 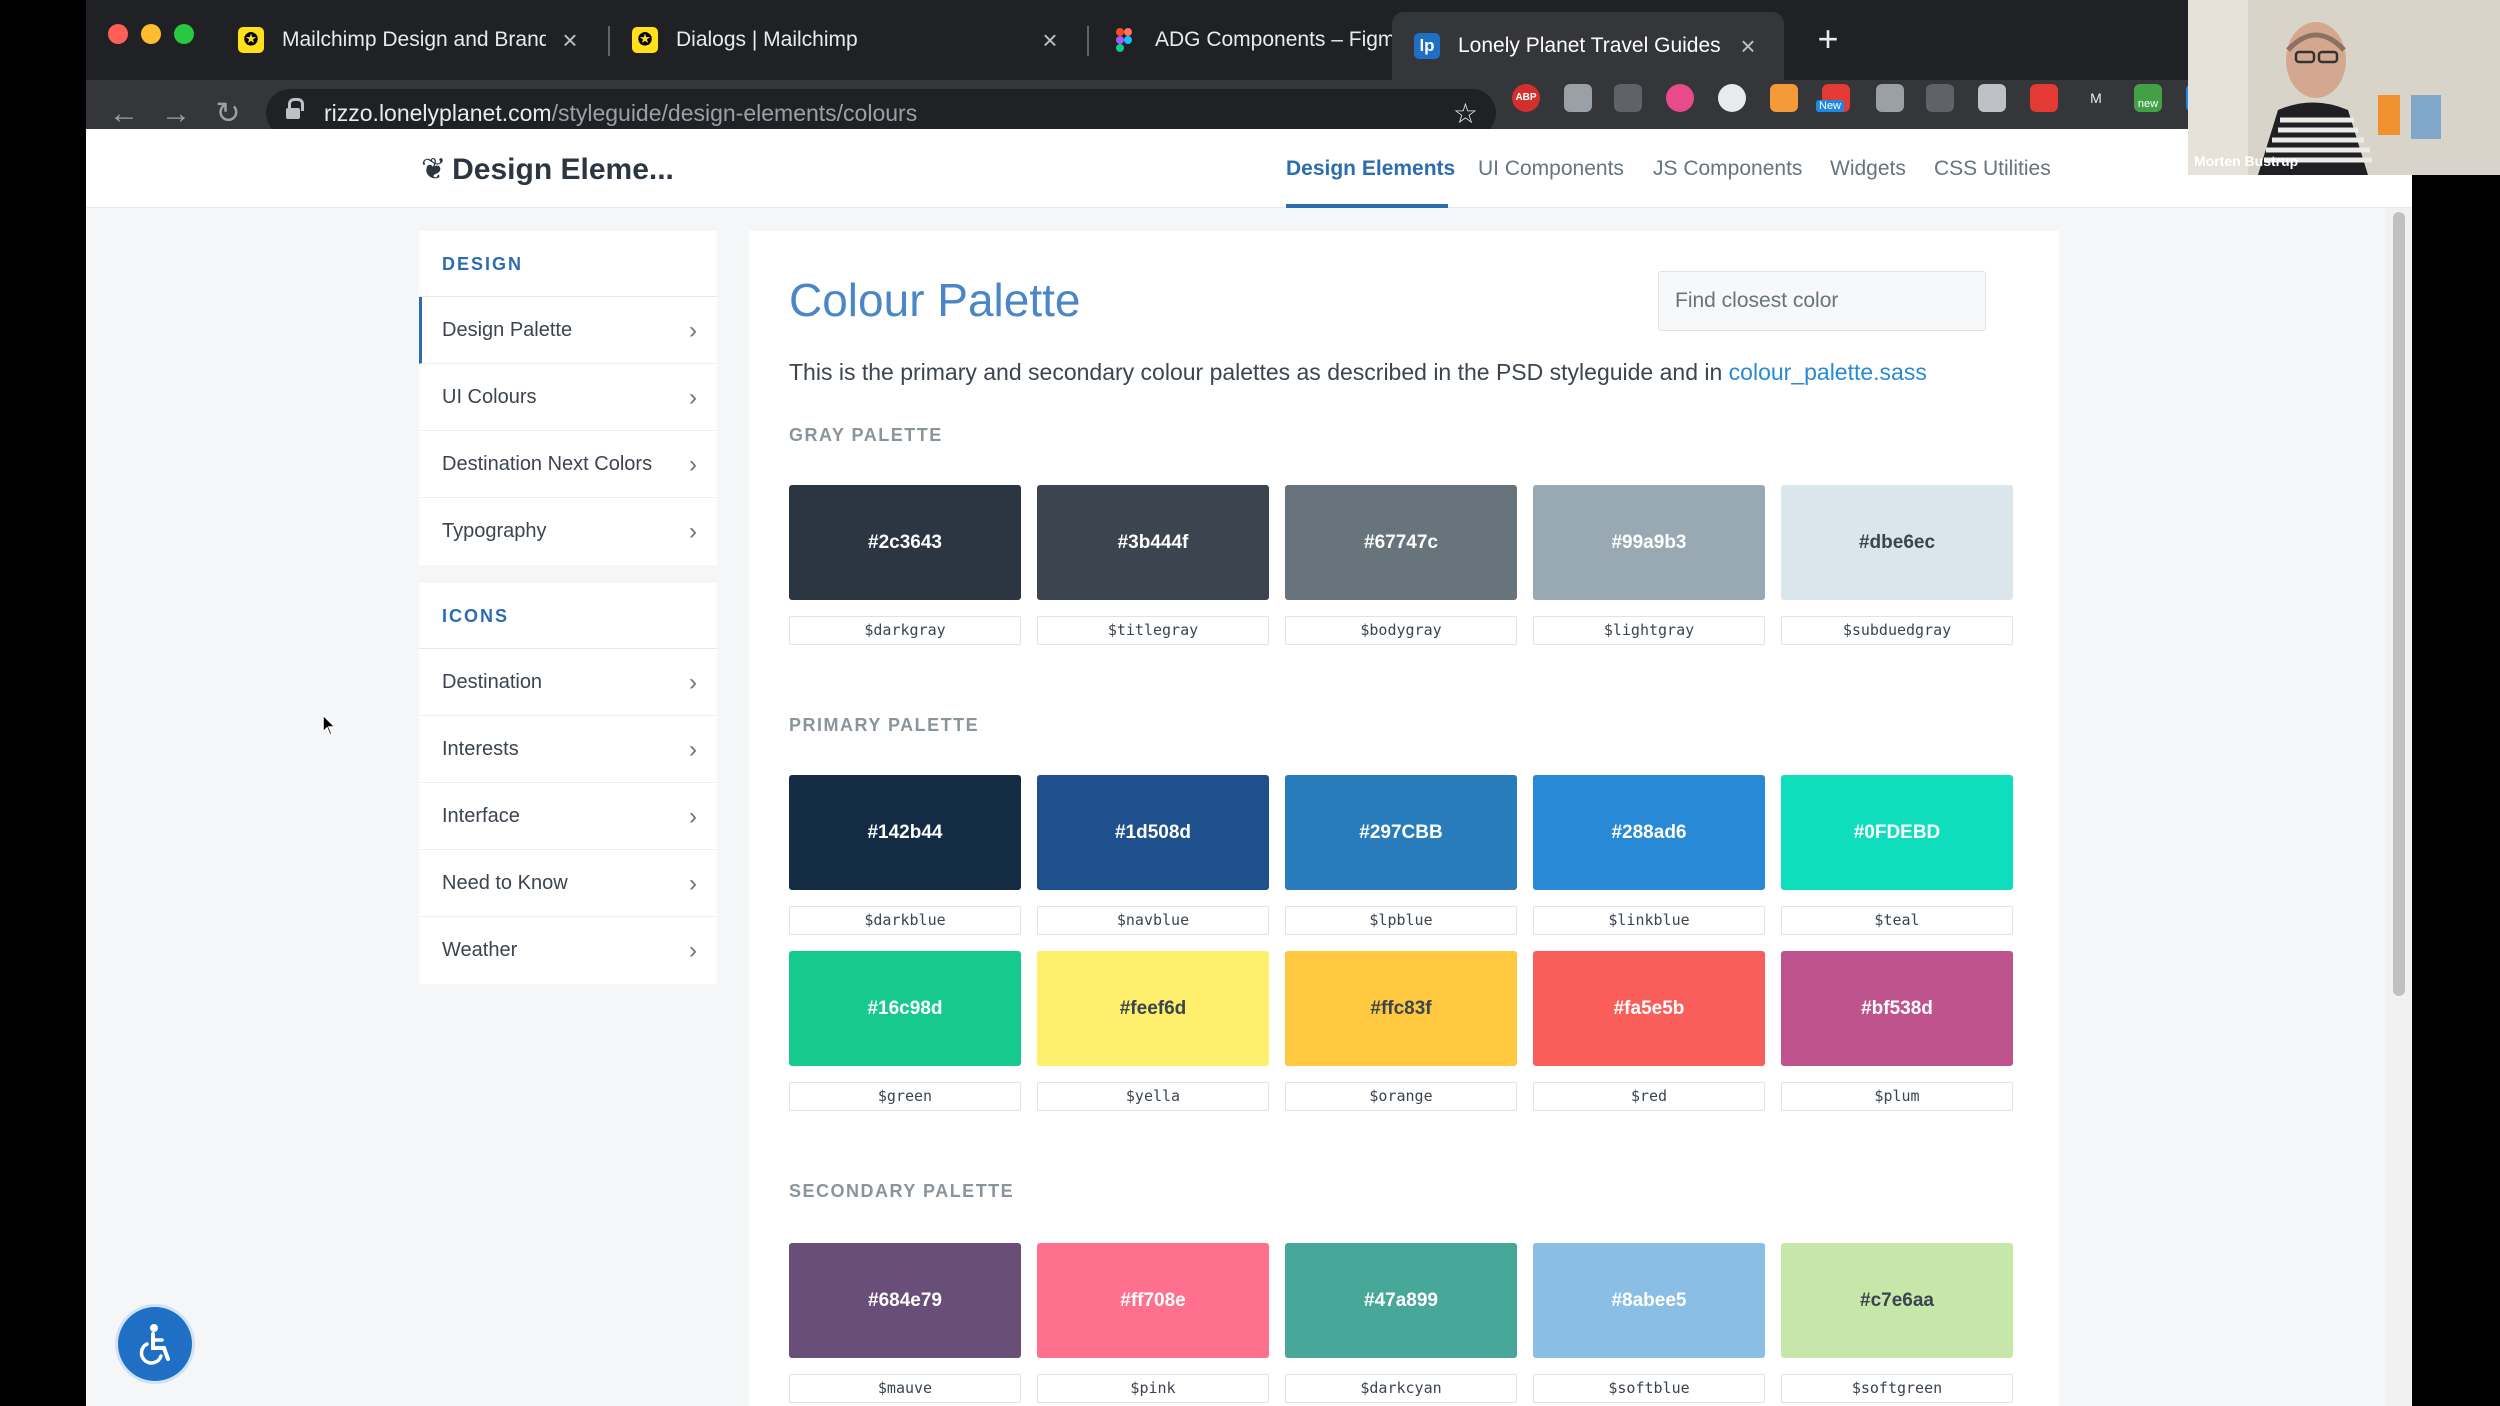 I want to click on swatch-hex-label: #16c98d, so click(x=905, y=1008).